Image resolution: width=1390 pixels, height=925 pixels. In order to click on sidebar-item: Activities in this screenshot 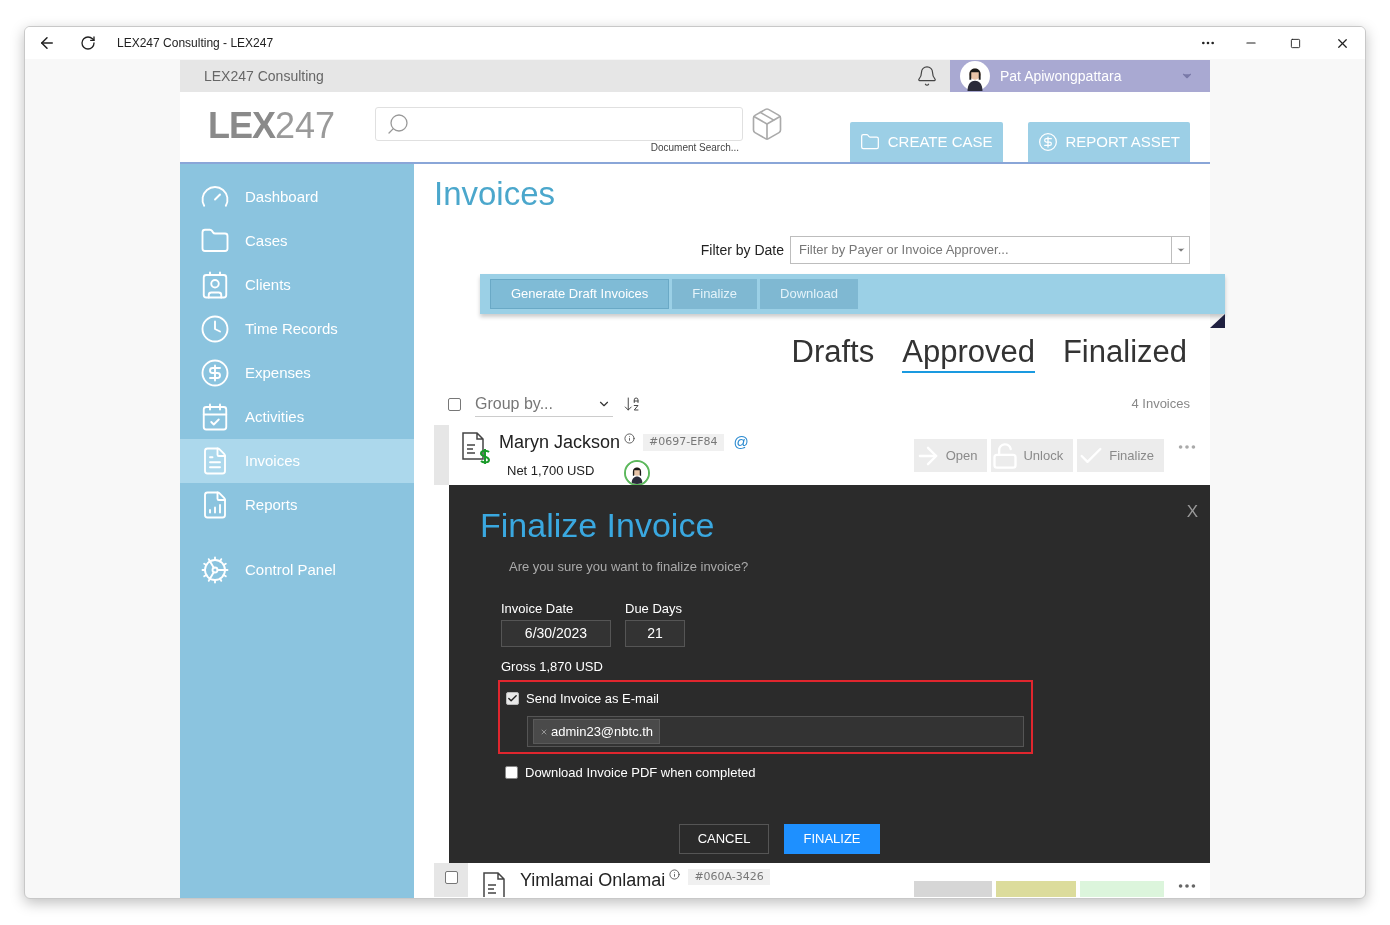, I will do `click(297, 417)`.